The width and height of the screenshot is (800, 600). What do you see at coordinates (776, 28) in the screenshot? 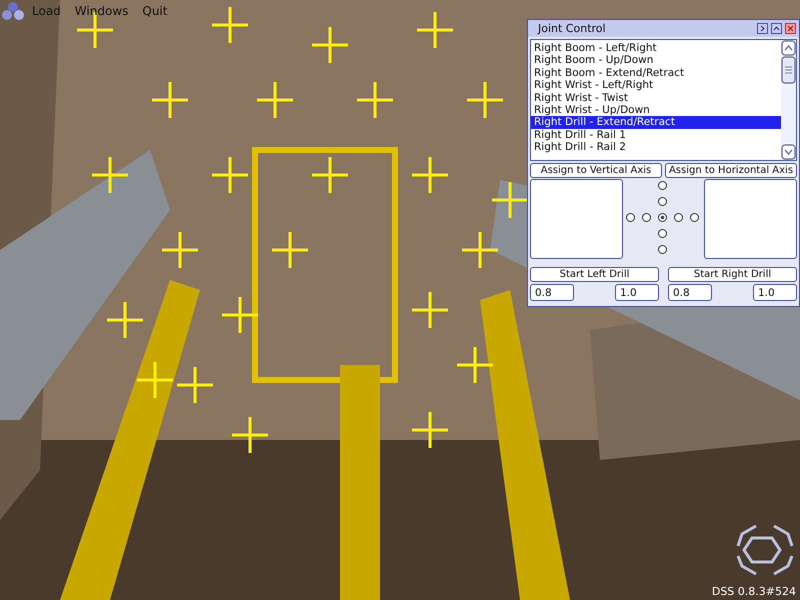
I see `minimize-icon` at bounding box center [776, 28].